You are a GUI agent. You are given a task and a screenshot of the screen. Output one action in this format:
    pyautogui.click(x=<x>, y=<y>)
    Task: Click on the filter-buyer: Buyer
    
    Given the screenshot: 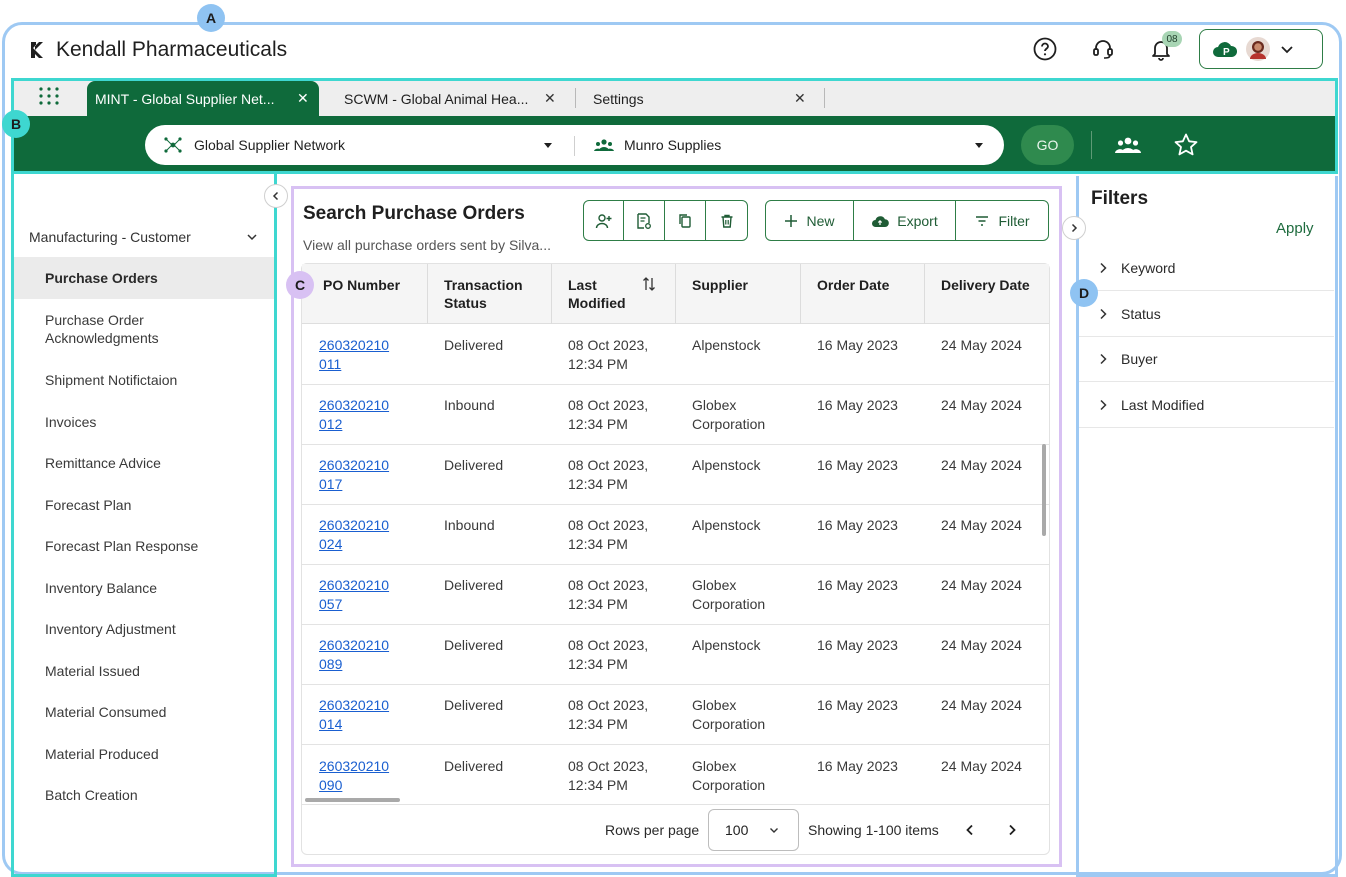 What is the action you would take?
    pyautogui.click(x=1206, y=359)
    